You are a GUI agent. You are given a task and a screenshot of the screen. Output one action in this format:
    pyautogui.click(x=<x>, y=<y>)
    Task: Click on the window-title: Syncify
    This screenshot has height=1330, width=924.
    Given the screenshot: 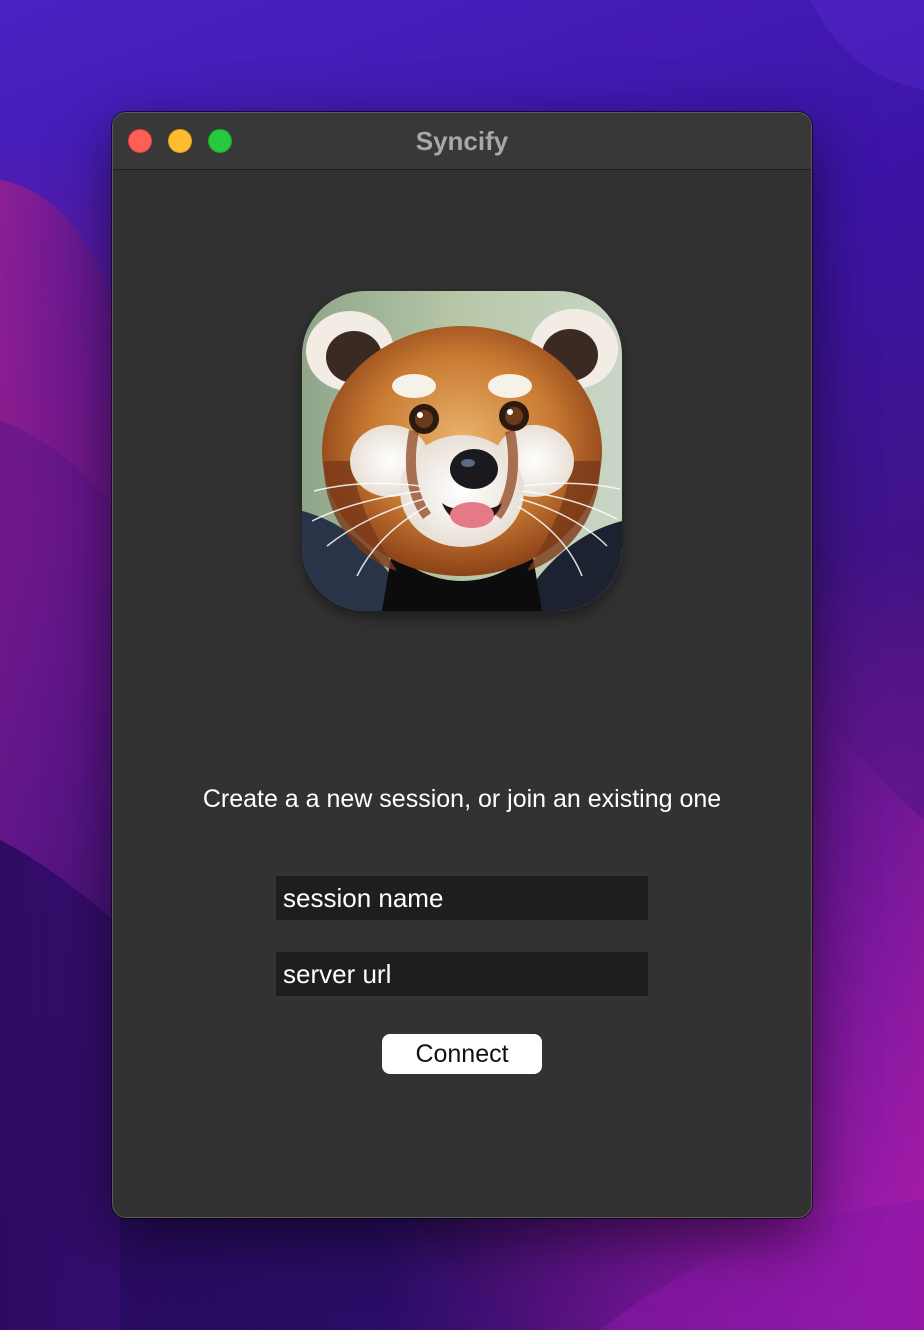 What is the action you would take?
    pyautogui.click(x=462, y=141)
    